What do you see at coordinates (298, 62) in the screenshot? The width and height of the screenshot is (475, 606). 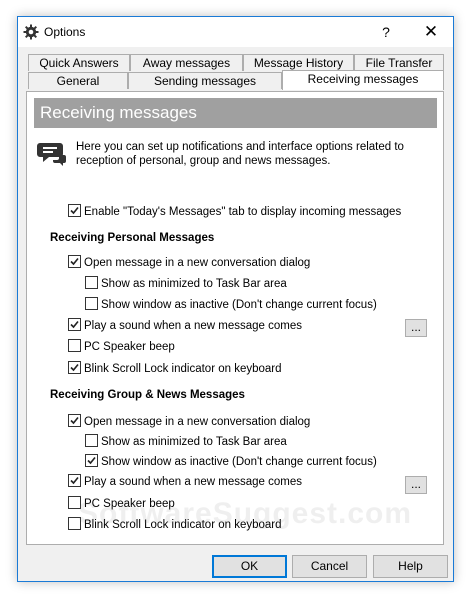 I see `tab-message-history: Message History` at bounding box center [298, 62].